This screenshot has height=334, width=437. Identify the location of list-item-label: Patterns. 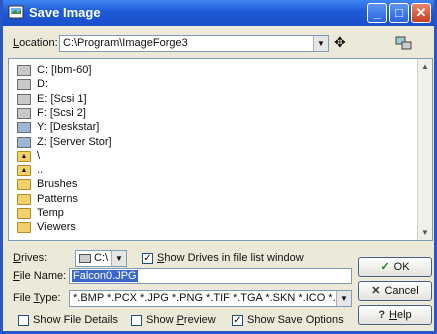
(57, 198).